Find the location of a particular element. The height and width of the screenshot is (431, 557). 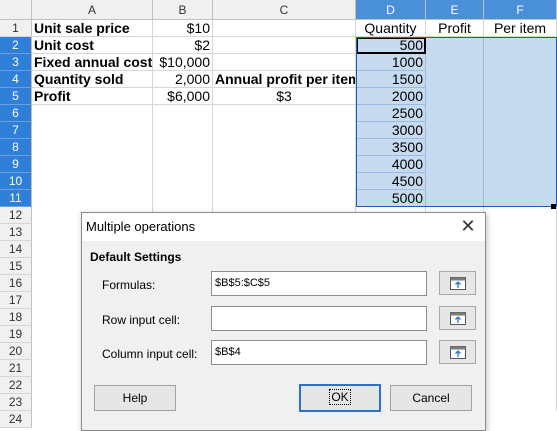

row-header-17: 17 is located at coordinates (16, 300).